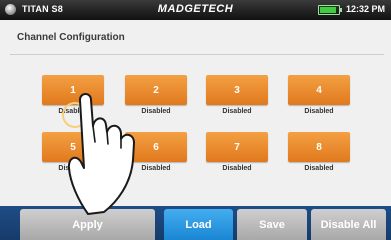 The height and width of the screenshot is (240, 391). I want to click on battery-tip, so click(341, 10).